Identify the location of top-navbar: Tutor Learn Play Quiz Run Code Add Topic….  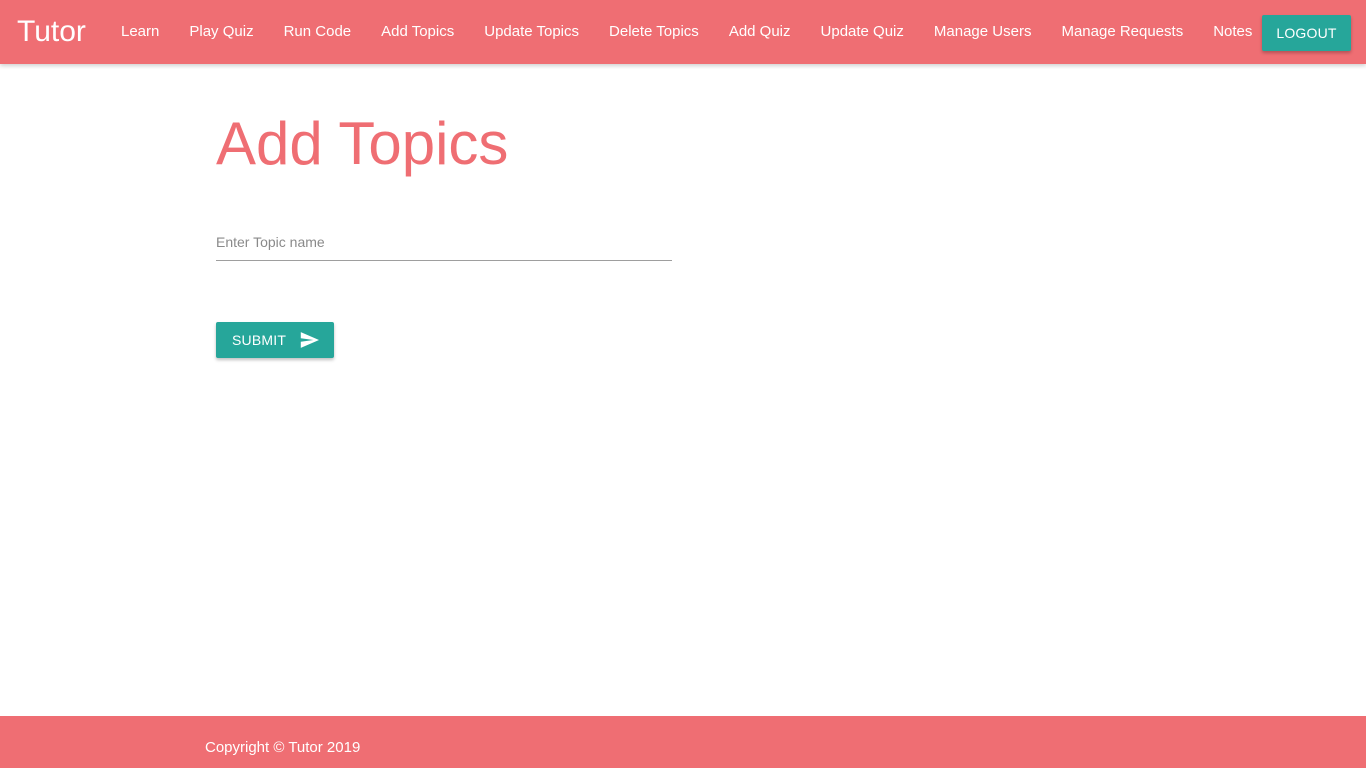
(683, 32).